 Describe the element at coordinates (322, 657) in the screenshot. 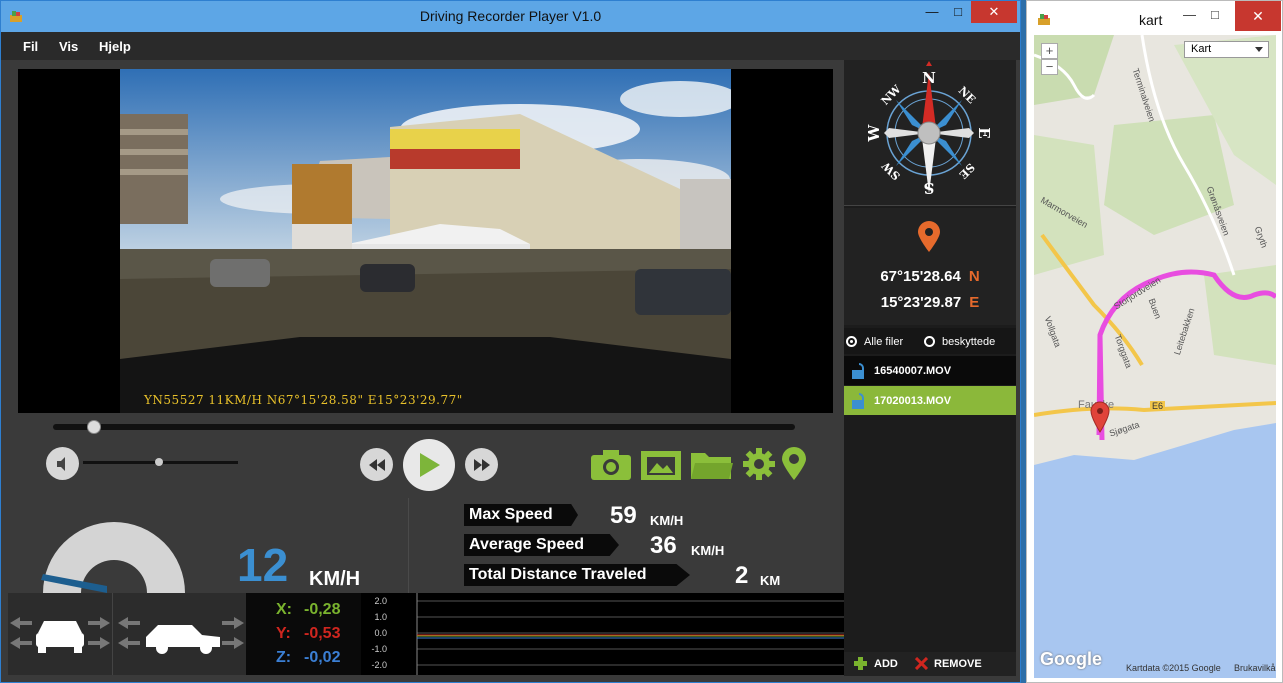

I see `z-axis-value: -0,02` at that location.